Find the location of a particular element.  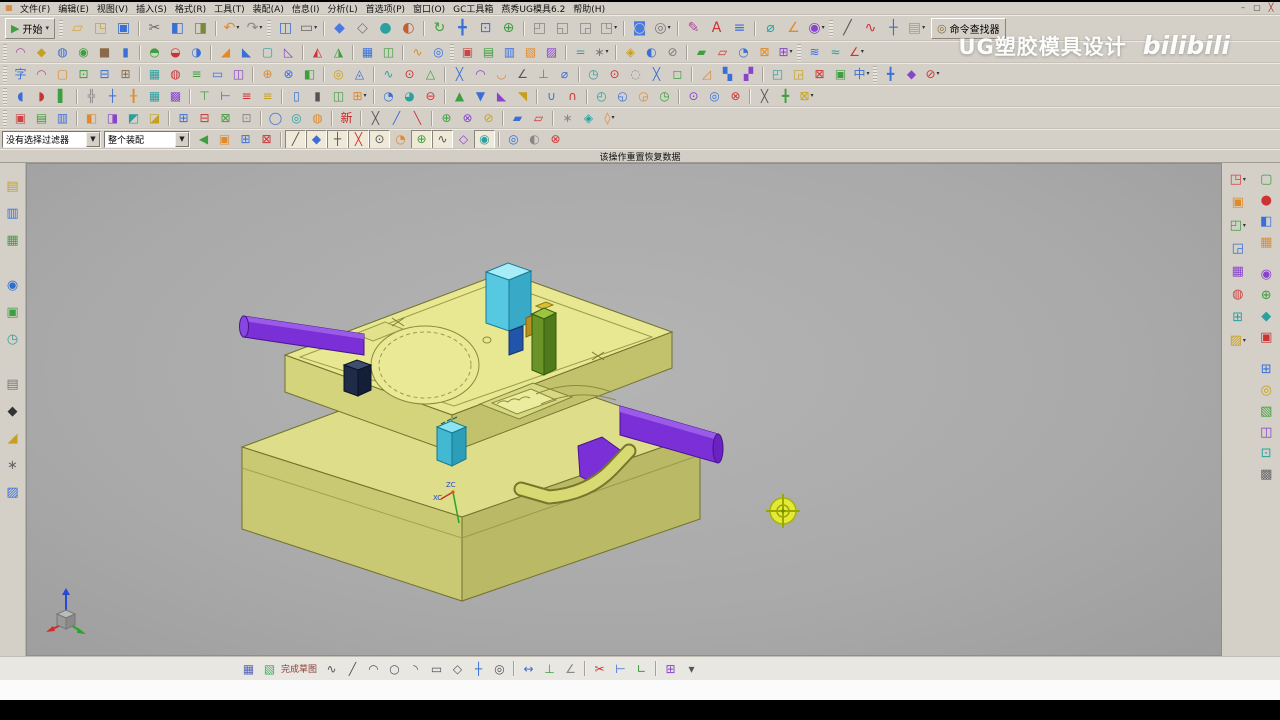

rectangle-icon: ▭ is located at coordinates (436, 669).